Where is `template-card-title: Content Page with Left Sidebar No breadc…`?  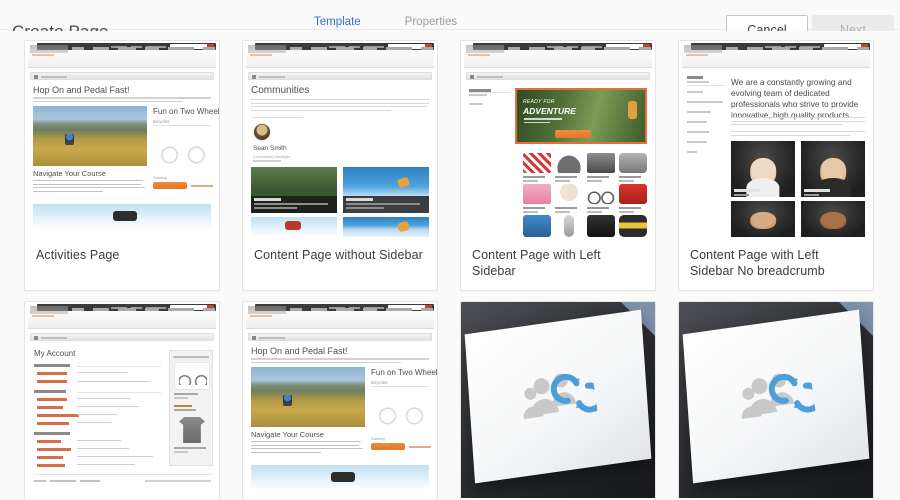
template-card-title: Content Page with Left Sidebar No breadc… is located at coordinates (757, 263).